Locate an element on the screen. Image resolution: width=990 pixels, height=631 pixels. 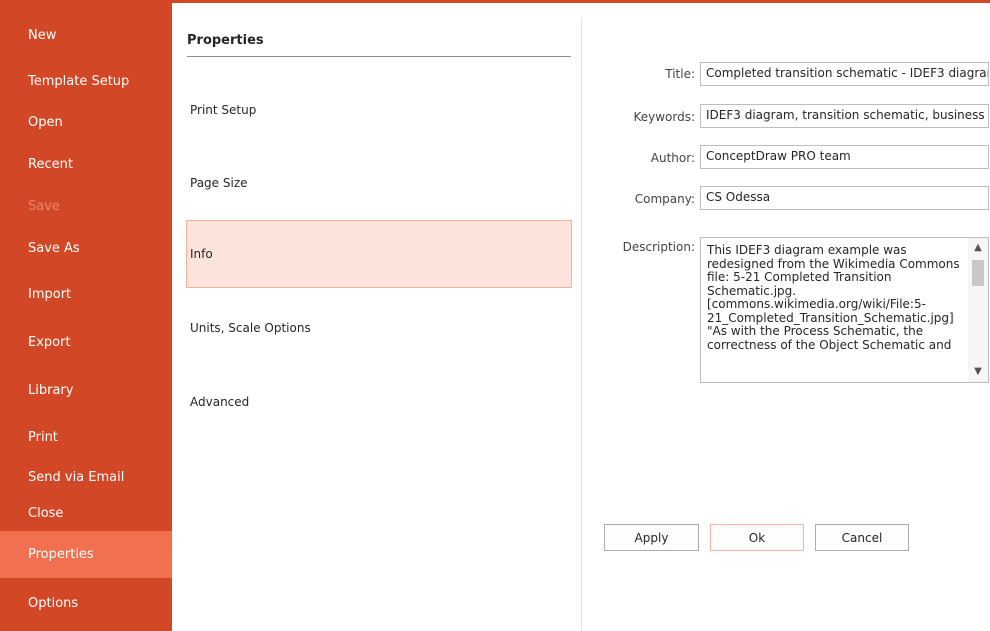
nav-template-setup: Template Setup is located at coordinates (86, 81).